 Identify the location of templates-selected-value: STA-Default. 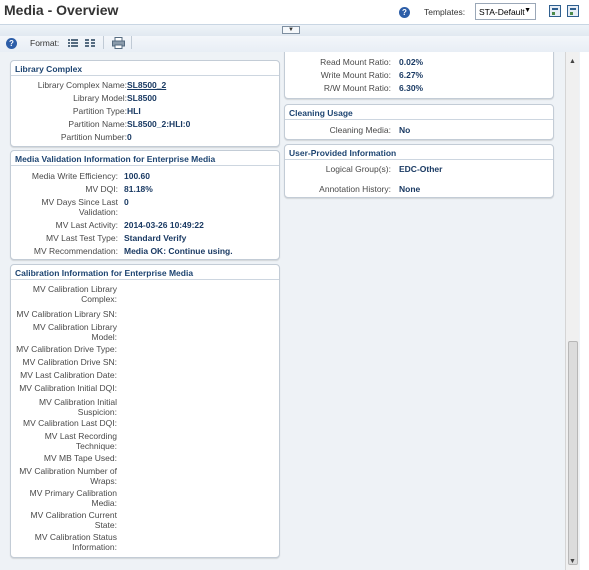
(502, 12).